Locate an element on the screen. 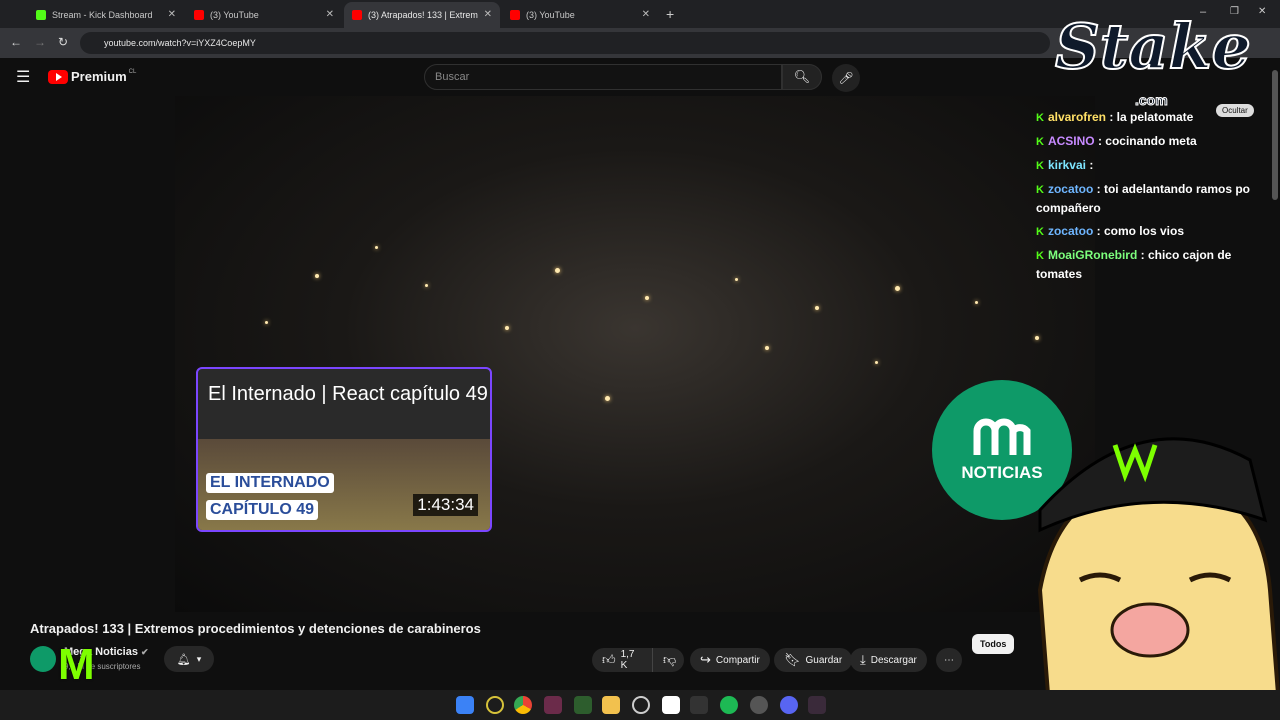  window-close-icon: ✕ is located at coordinates (1262, 11).